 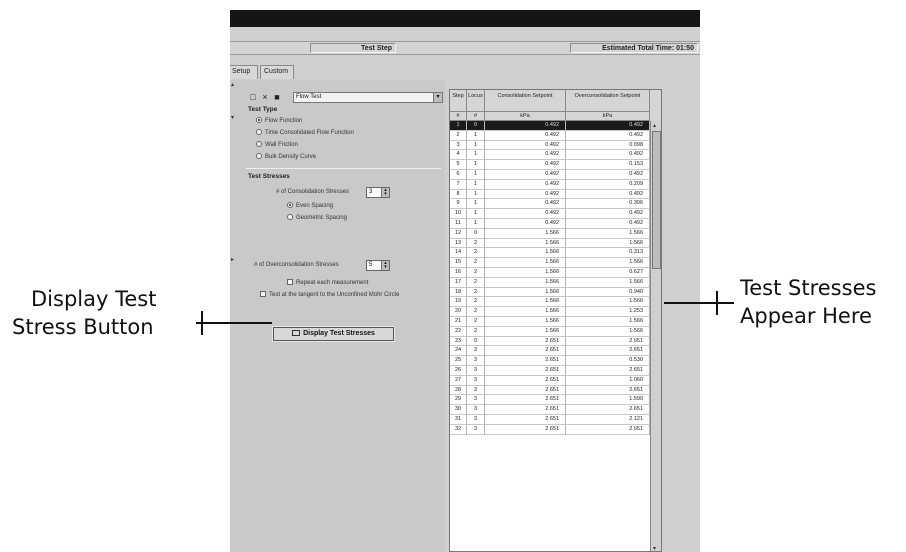 I want to click on cell-overconsolidation: 0.627, so click(x=608, y=273).